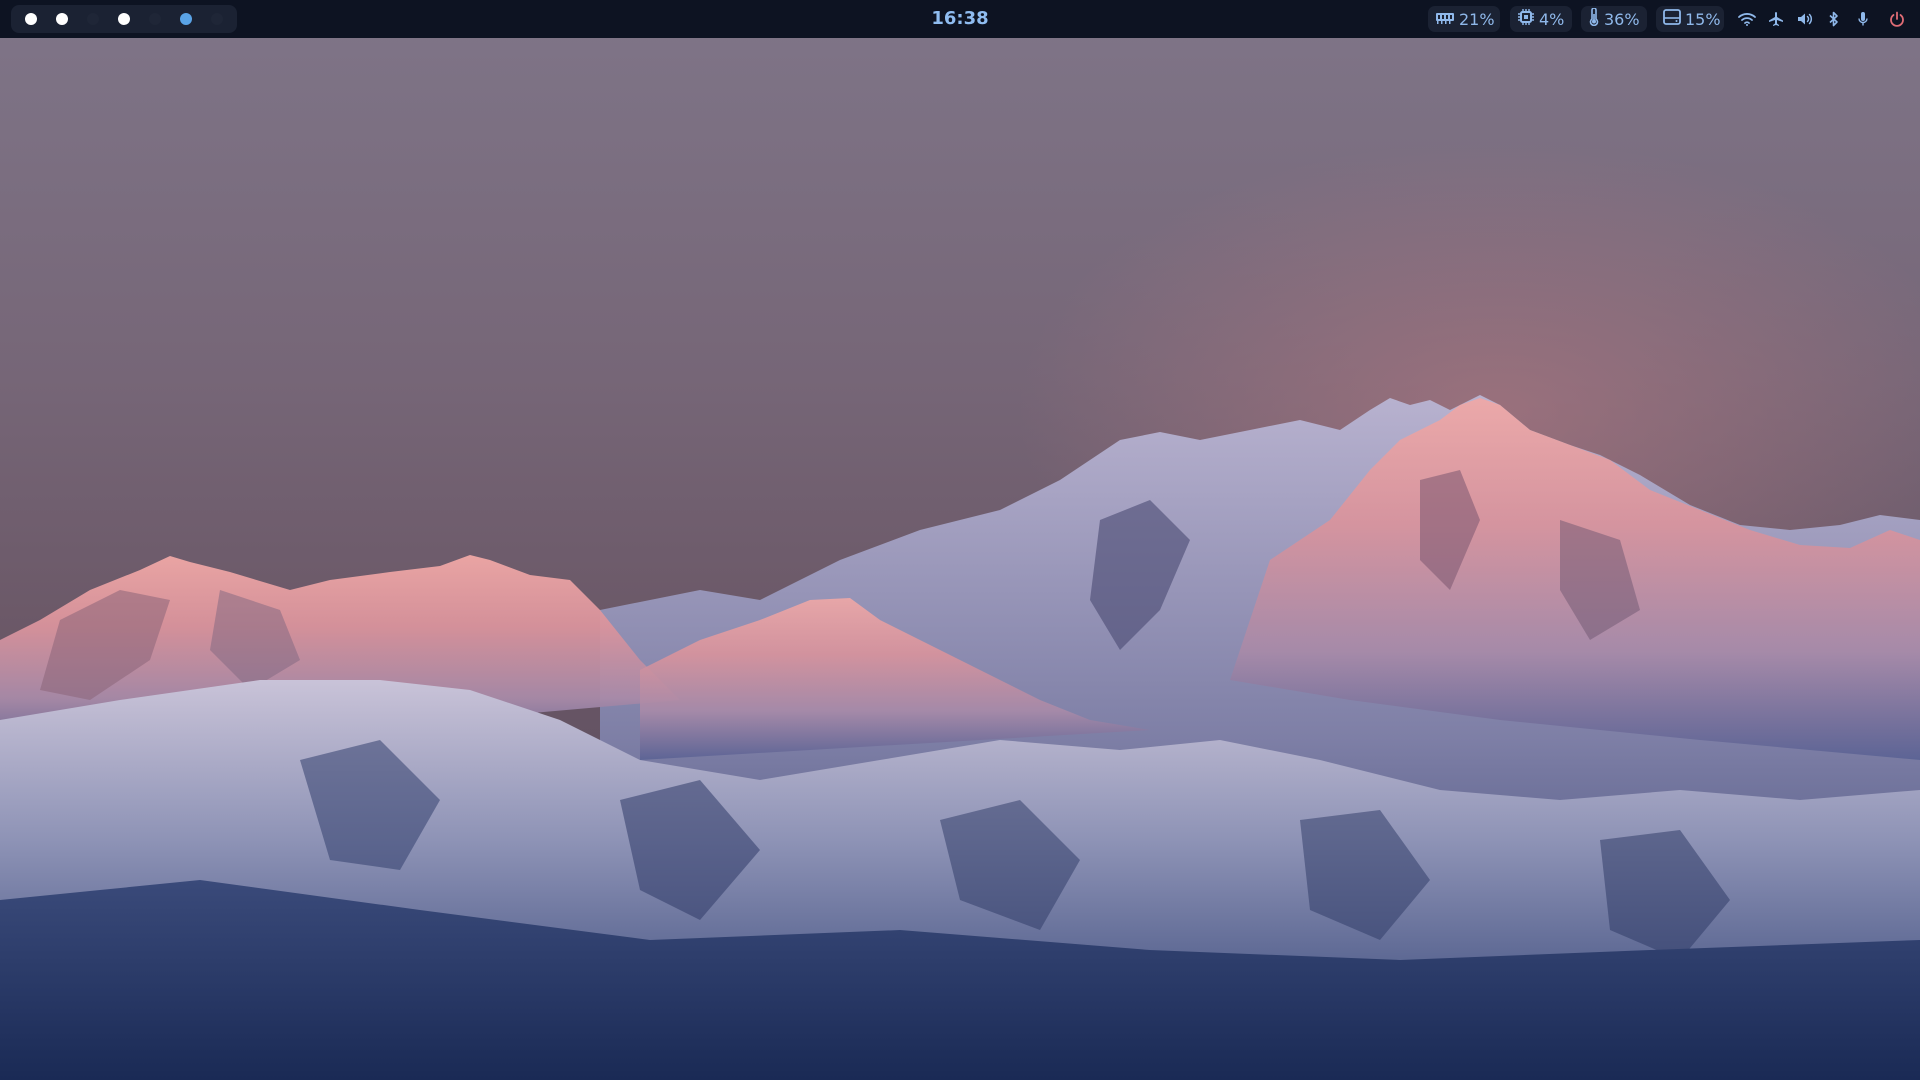 This screenshot has height=1080, width=1920. I want to click on memory-icon, so click(1445, 19).